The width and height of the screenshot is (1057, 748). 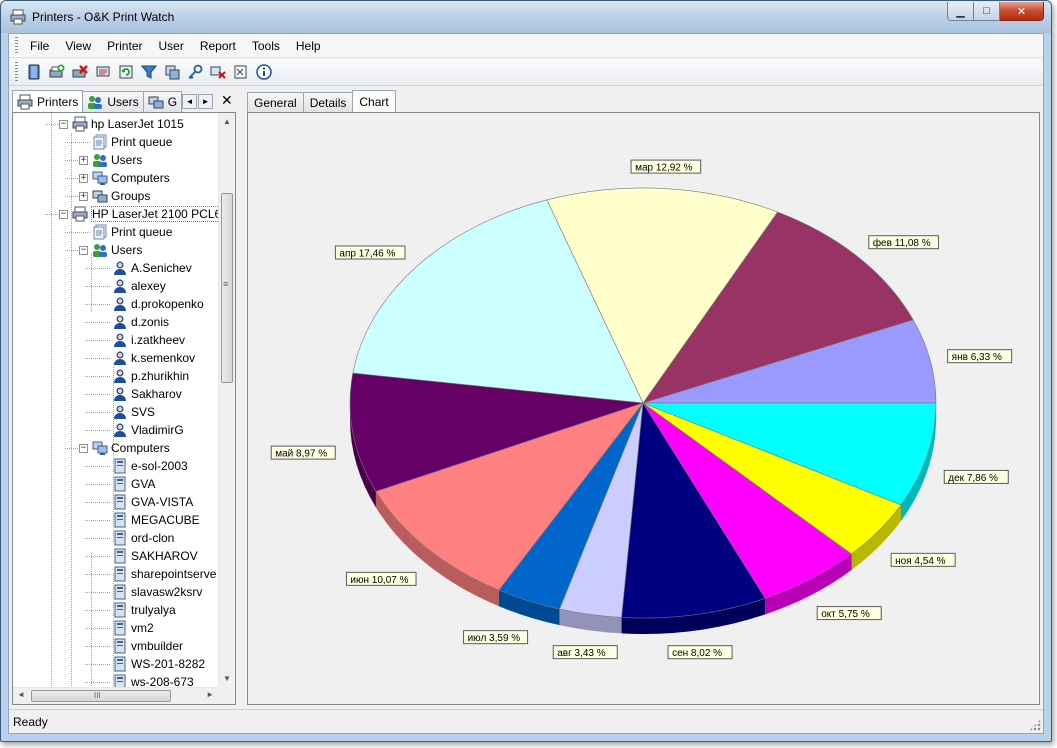 I want to click on hscroll-thumb-grip: III, so click(x=97, y=695).